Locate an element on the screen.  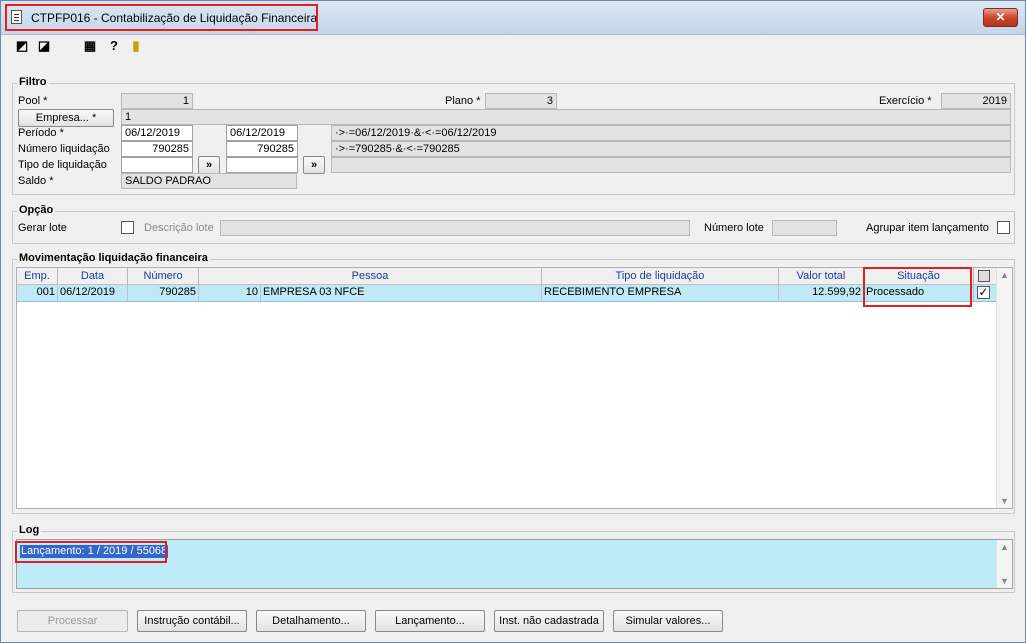
numero-lote-field is located at coordinates (804, 228).